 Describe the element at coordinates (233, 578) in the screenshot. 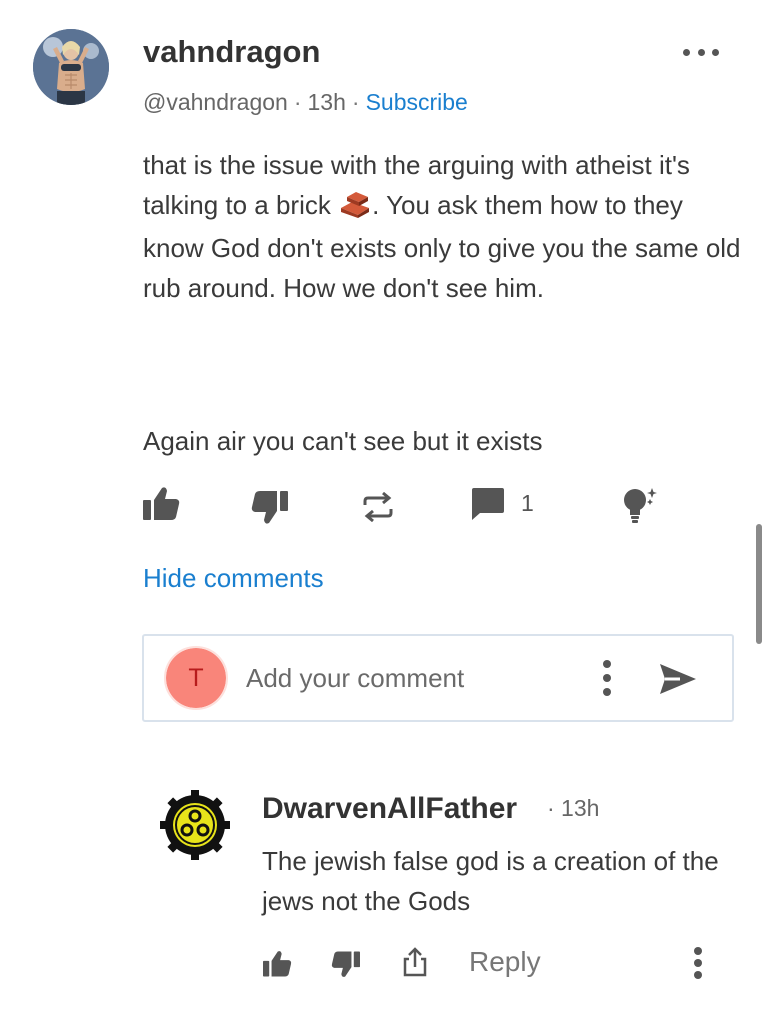

I see `hide-comments-link: Hide comments` at that location.